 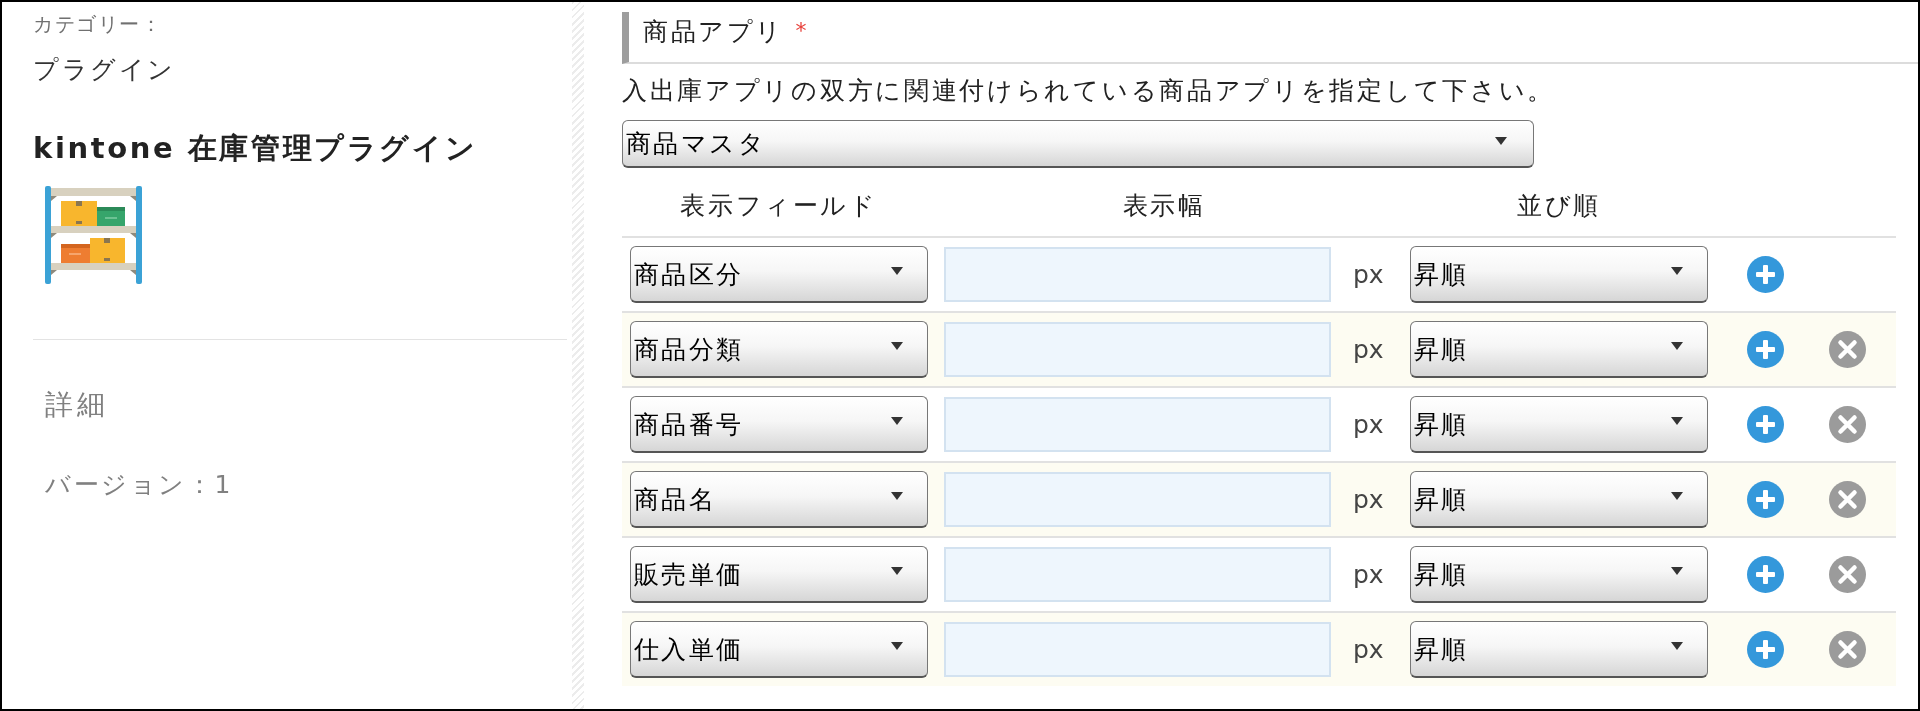 I want to click on details-heading: 詳細, so click(x=77, y=405).